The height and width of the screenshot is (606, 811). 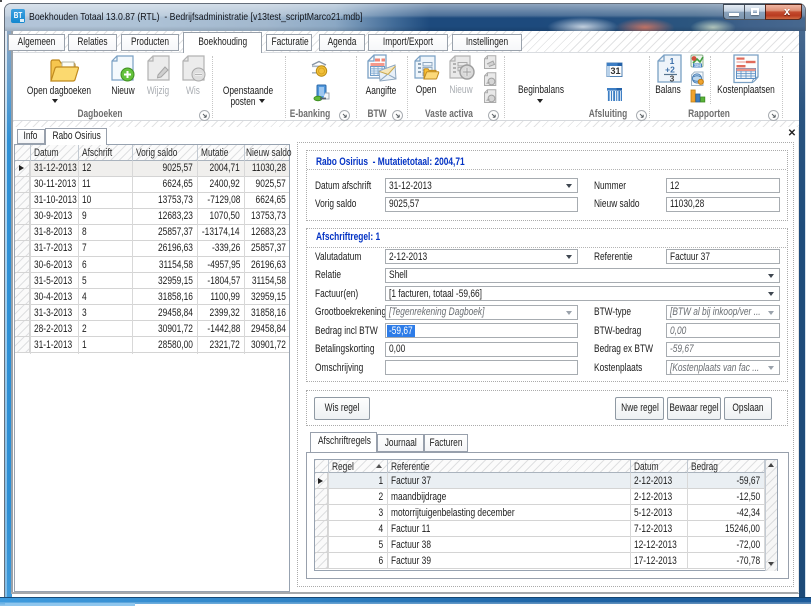 I want to click on svg-text: SM, so click(x=697, y=65).